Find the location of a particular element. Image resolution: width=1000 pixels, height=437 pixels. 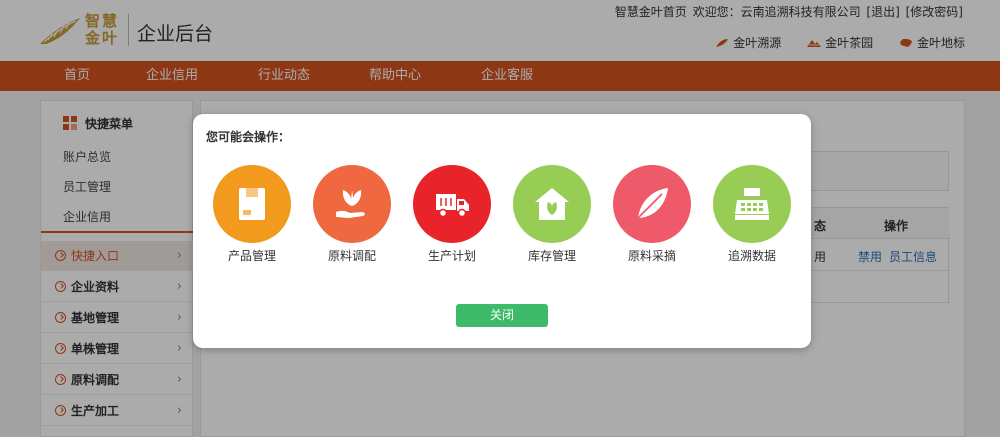

op-label: 库存管理 is located at coordinates (551, 256).